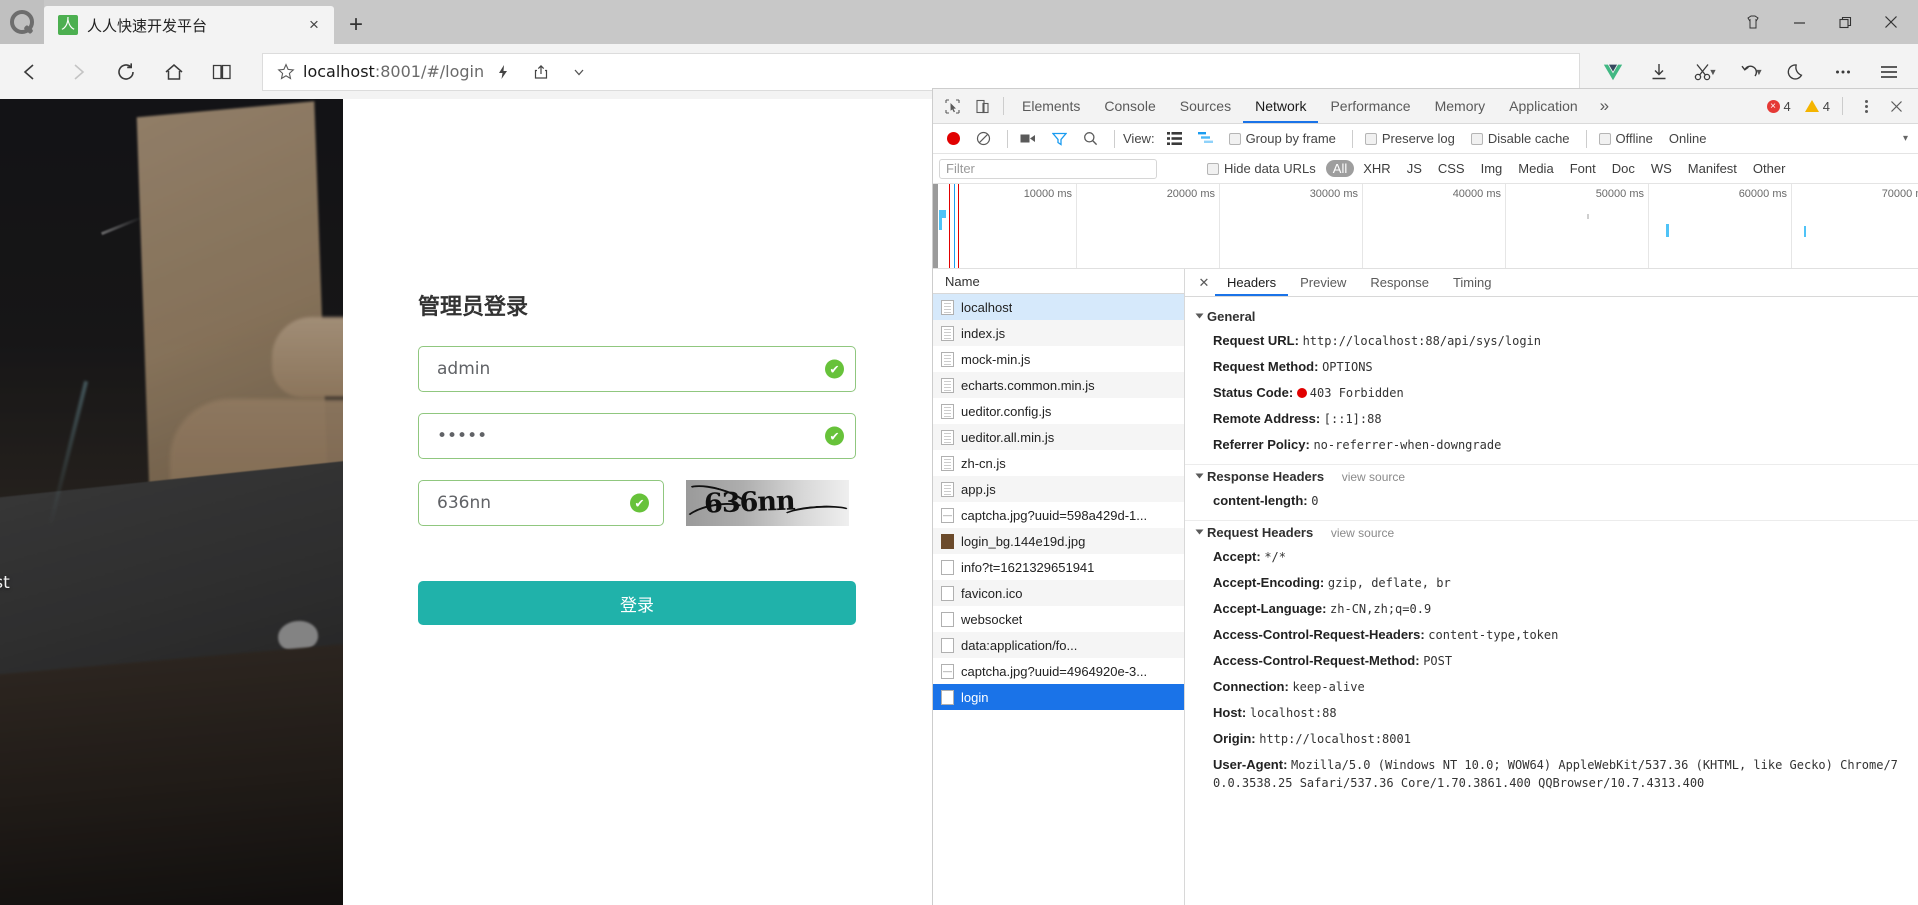 The height and width of the screenshot is (905, 1918). Describe the element at coordinates (1410, 138) in the screenshot. I see `preserve-log-checkbox: Preserve log` at that location.